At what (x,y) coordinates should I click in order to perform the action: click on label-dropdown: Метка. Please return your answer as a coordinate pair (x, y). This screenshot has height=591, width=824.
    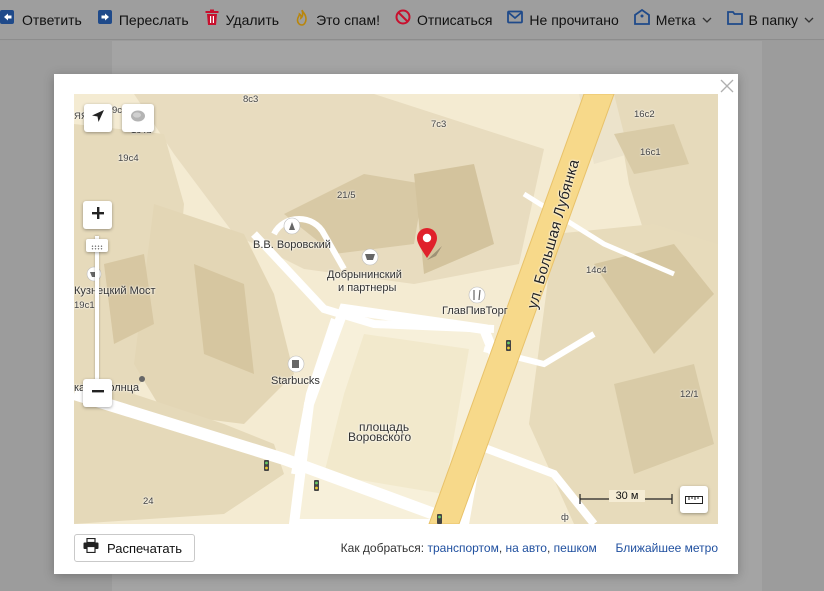
    Looking at the image, I should click on (674, 20).